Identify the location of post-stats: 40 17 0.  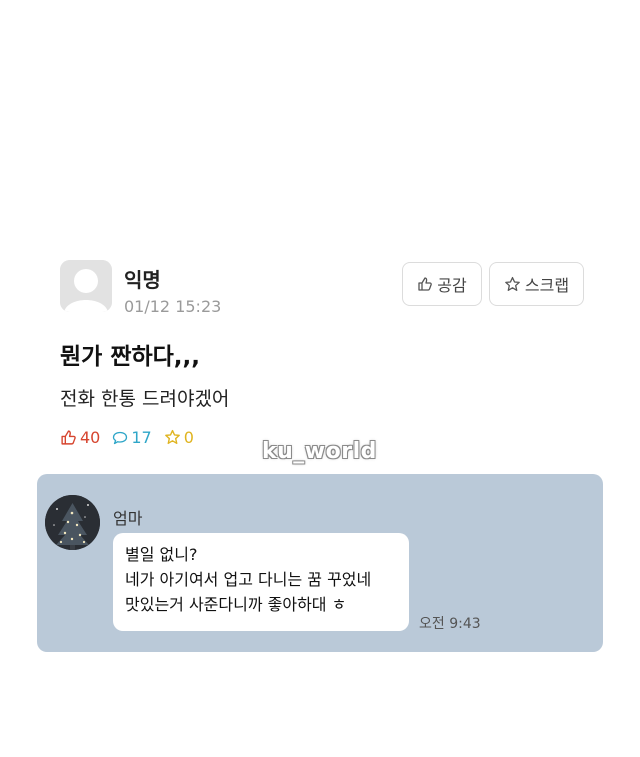
(127, 437).